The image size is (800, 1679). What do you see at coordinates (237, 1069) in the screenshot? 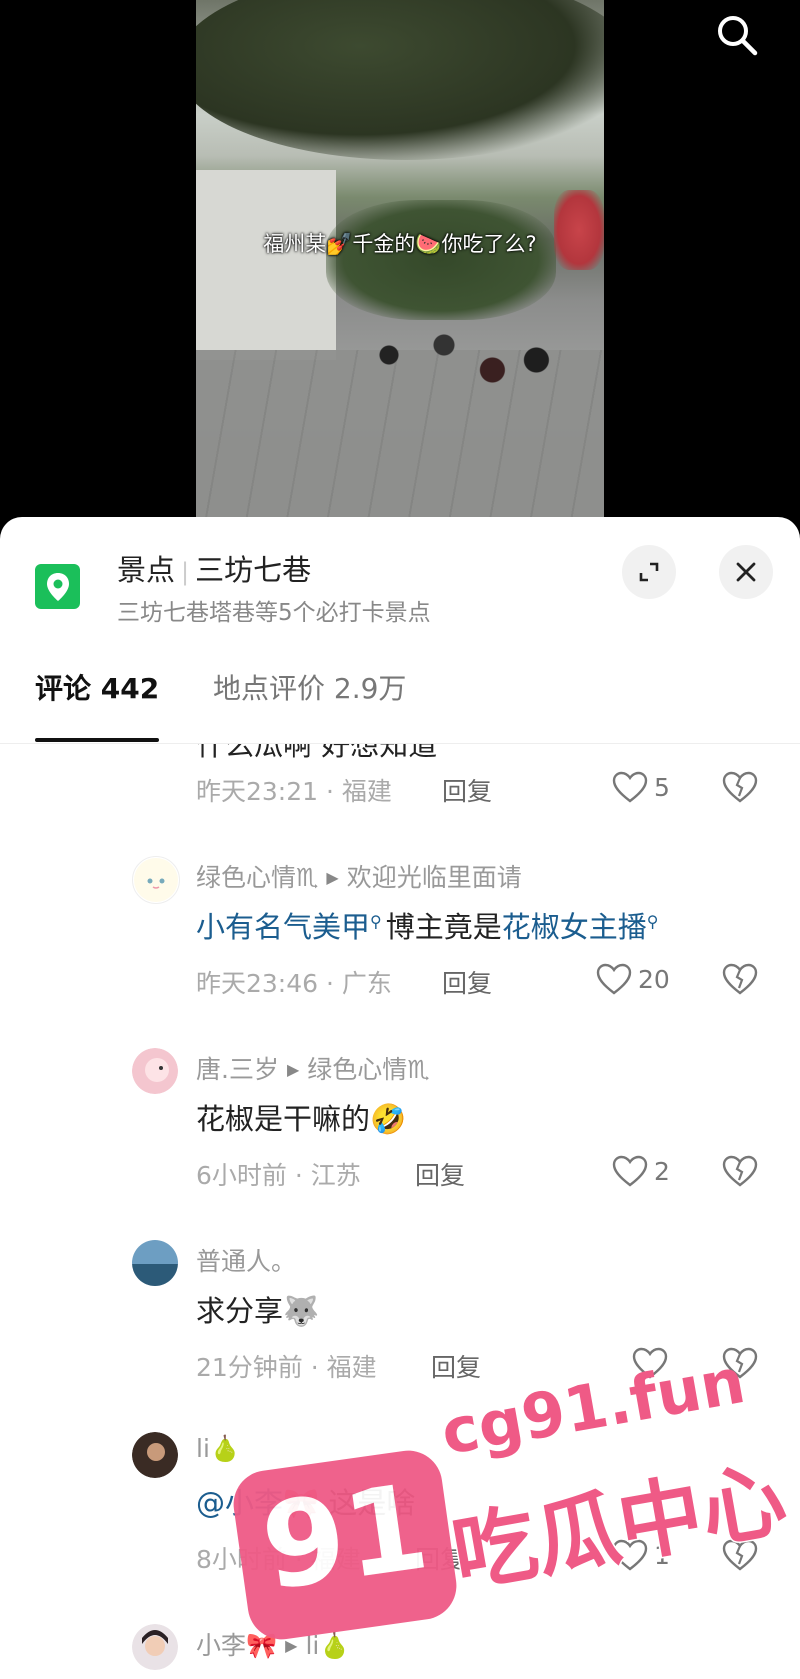
I see `username: 唐.三岁` at bounding box center [237, 1069].